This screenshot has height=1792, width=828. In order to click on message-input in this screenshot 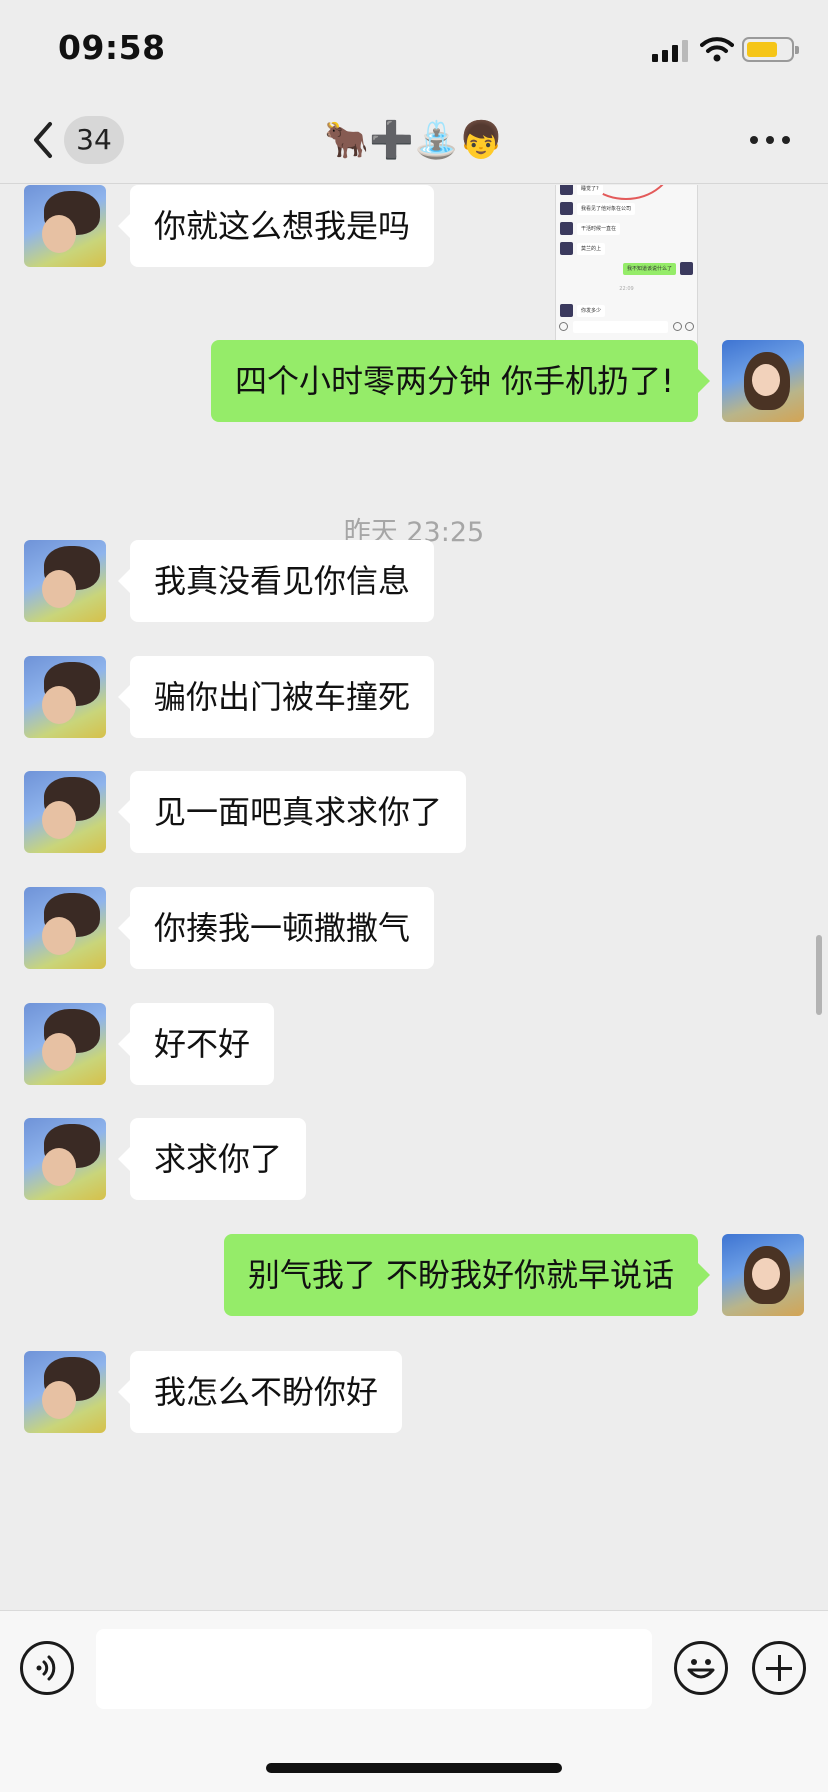, I will do `click(374, 1669)`.